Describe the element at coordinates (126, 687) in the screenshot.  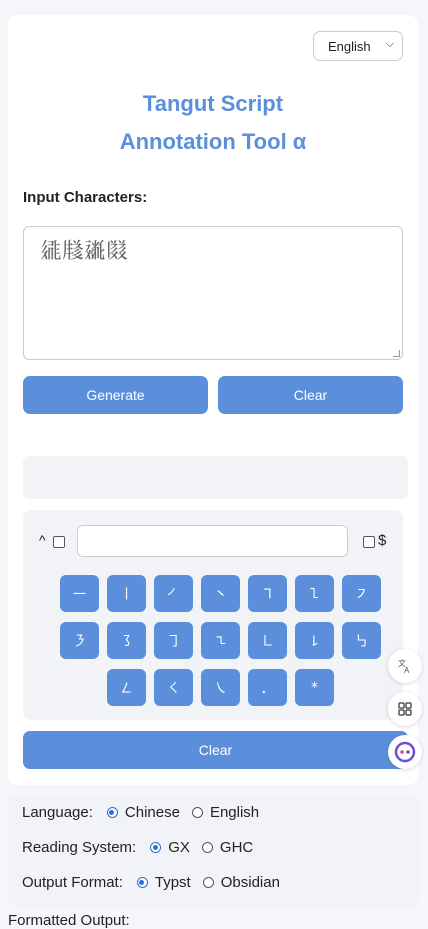
I see `stroke-key: ㇜` at that location.